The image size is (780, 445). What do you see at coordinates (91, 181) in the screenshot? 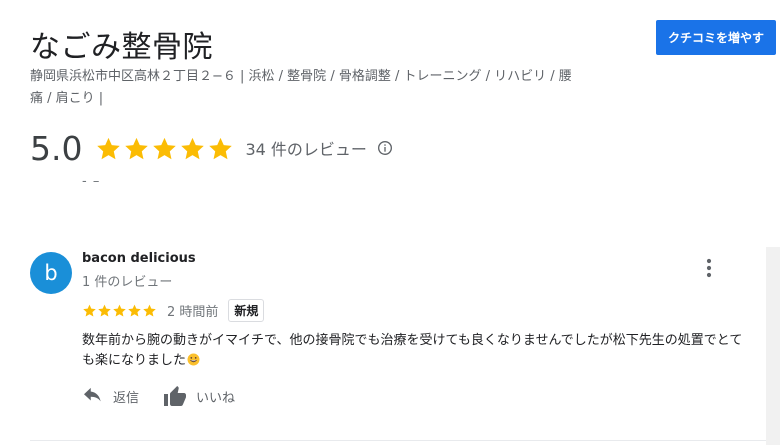
I see `dash-text: - –` at bounding box center [91, 181].